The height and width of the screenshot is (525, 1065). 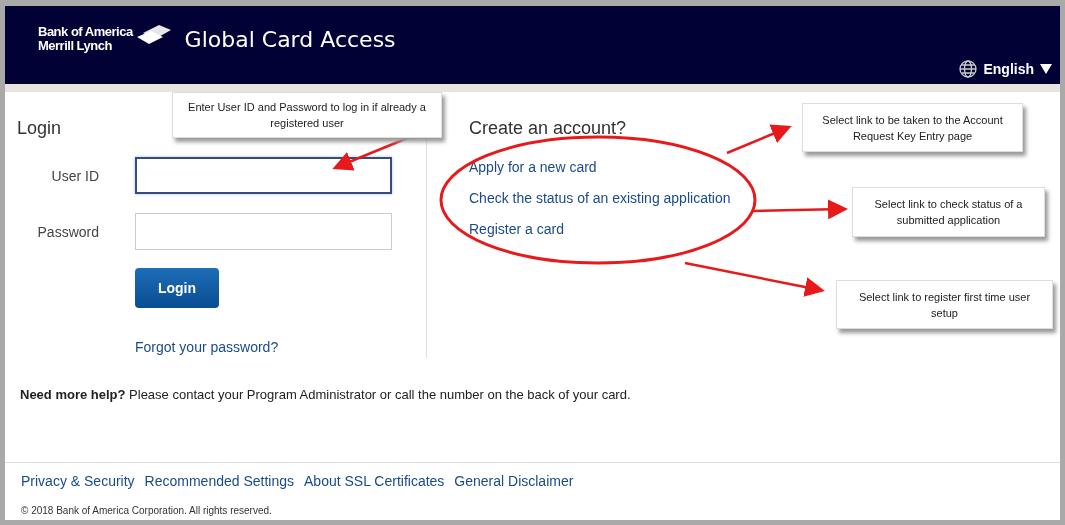 I want to click on app-title: Global Card Access, so click(x=290, y=39).